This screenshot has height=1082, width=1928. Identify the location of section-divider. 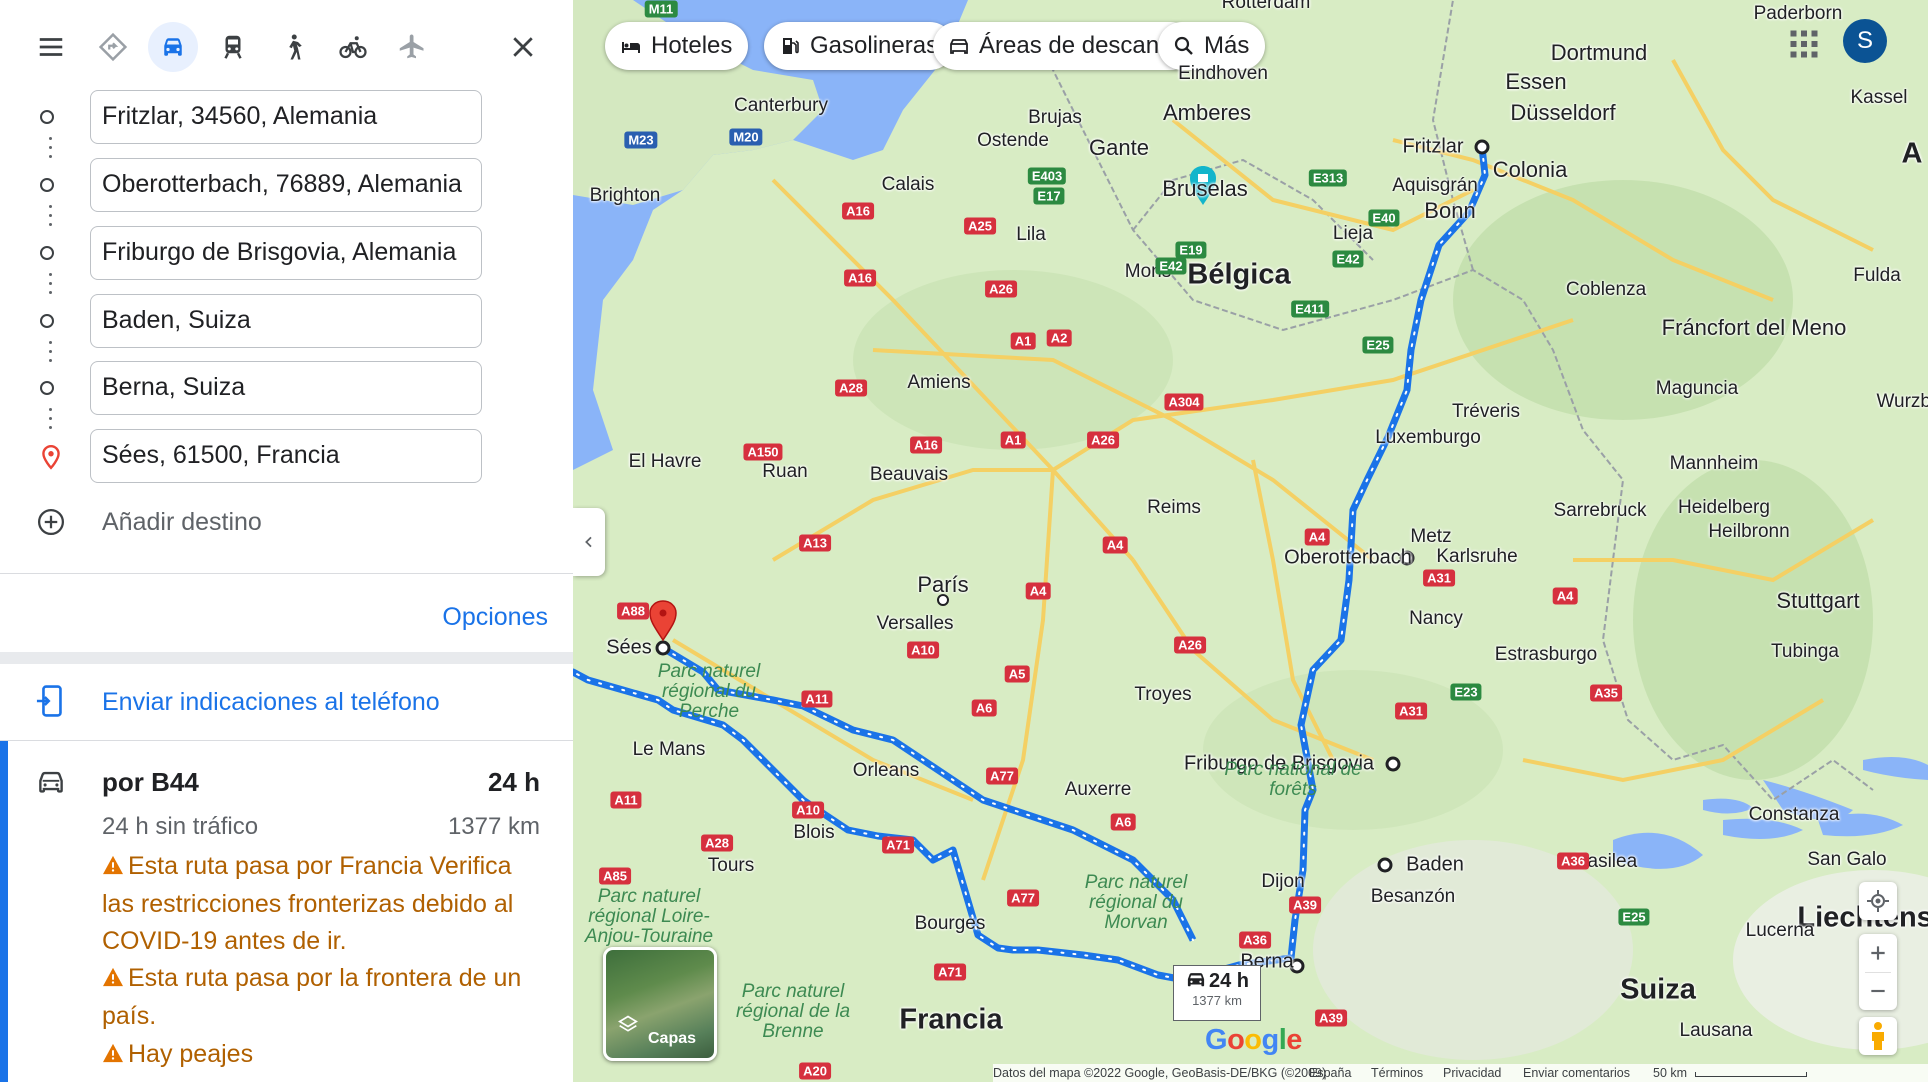
(286, 658).